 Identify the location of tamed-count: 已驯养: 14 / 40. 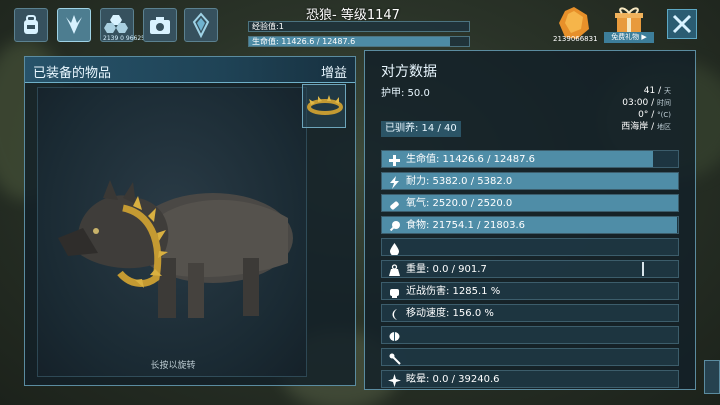
(421, 129).